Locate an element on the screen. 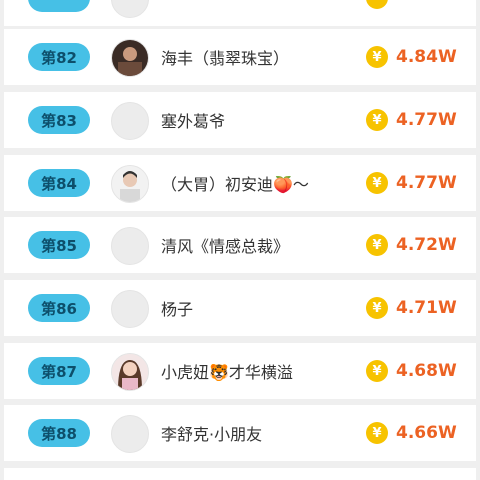 Image resolution: width=480 pixels, height=480 pixels. list-item: 第84 （大胃）初安迪🍑～ ¥ 4.77W is located at coordinates (240, 183).